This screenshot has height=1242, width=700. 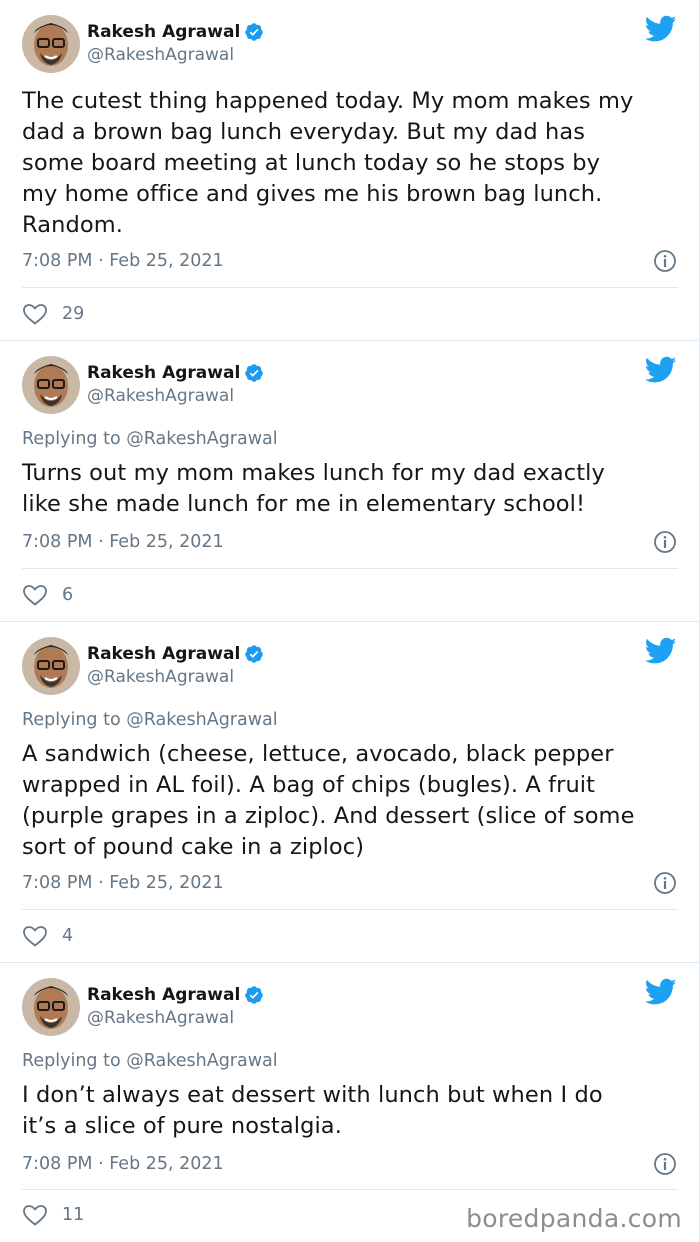 I want to click on like-count: 6, so click(x=68, y=595).